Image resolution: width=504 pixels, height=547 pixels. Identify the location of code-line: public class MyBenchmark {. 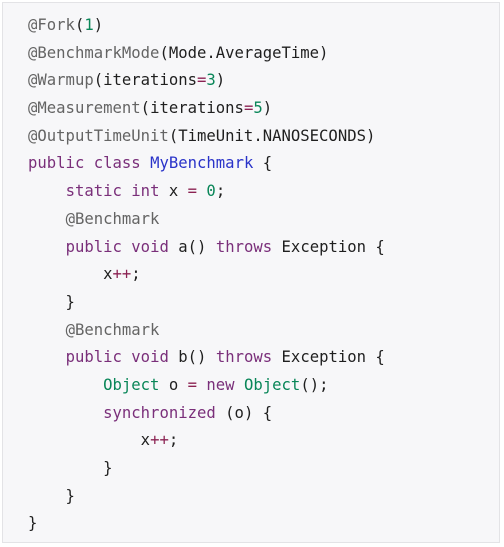
(206, 164).